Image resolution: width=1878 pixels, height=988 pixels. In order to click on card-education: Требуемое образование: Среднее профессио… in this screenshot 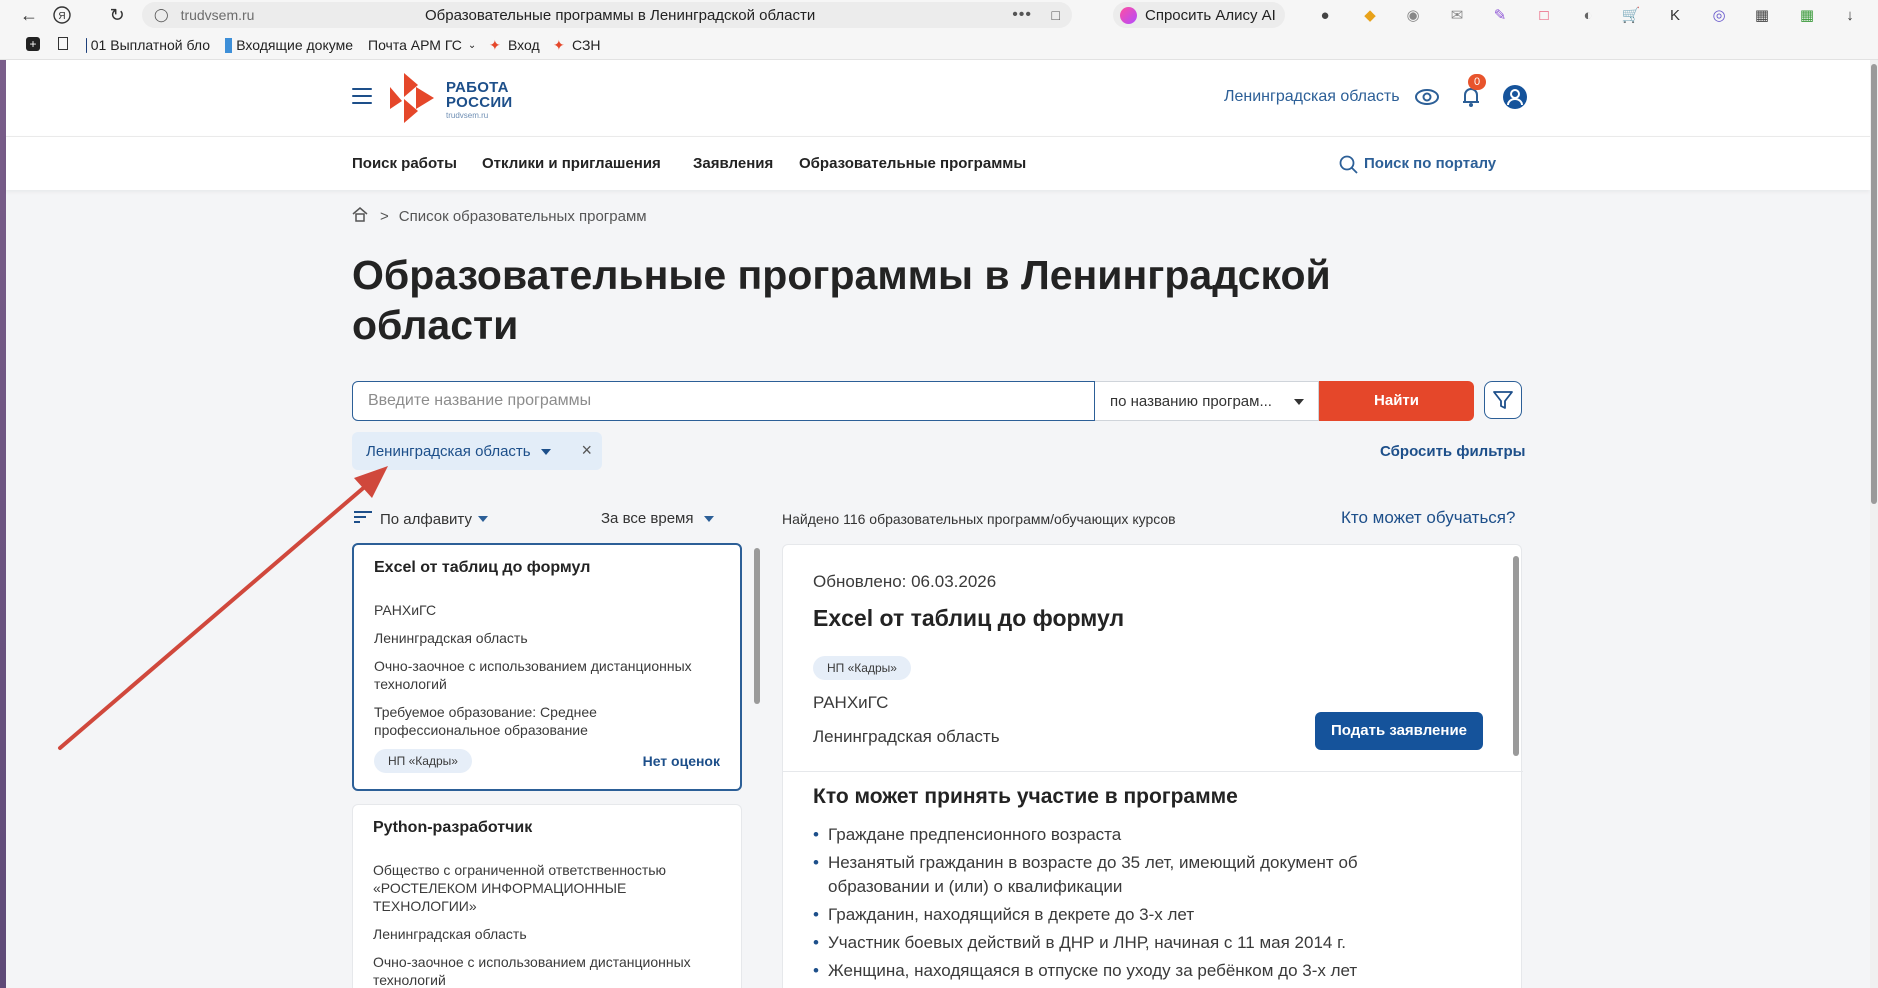, I will do `click(485, 721)`.